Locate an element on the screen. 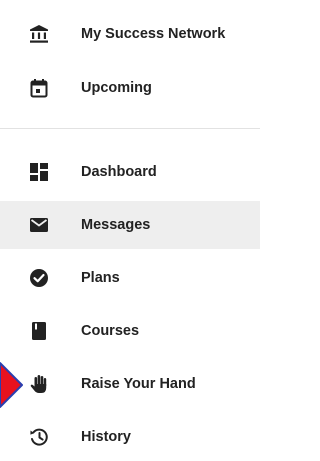 The width and height of the screenshot is (320, 461). nav-item-upcoming: Upcoming is located at coordinates (130, 88).